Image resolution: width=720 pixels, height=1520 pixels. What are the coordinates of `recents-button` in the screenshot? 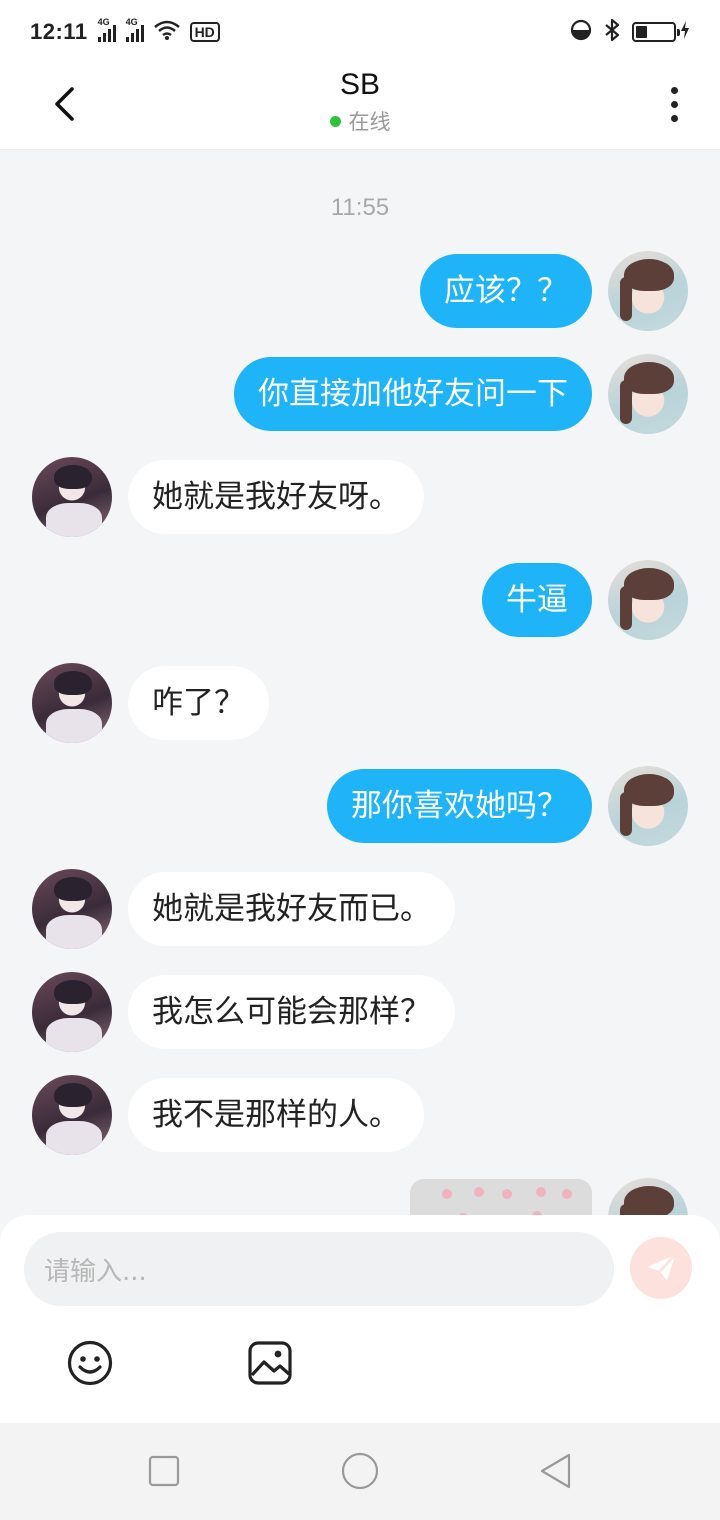 It's located at (164, 1471).